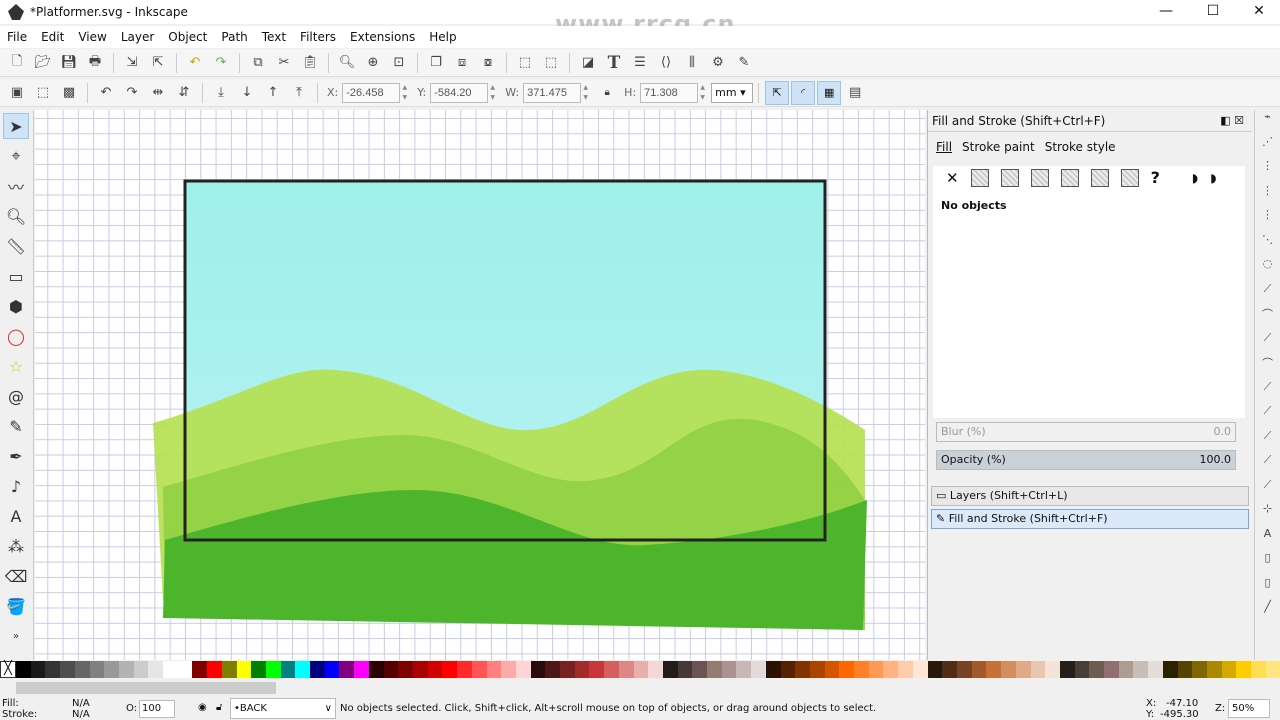 The height and width of the screenshot is (720, 1280). Describe the element at coordinates (855, 93) in the screenshot. I see `move-patterns-icon: ▤` at that location.